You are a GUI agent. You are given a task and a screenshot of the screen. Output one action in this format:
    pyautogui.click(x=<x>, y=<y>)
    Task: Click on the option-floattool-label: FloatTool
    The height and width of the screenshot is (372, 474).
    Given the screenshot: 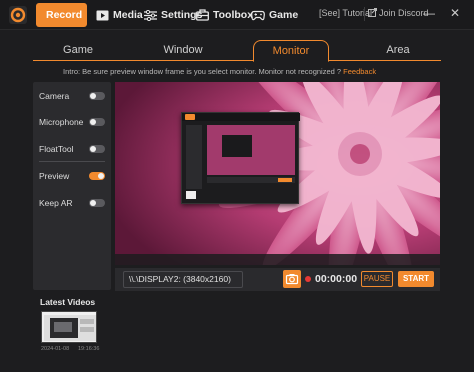 What is the action you would take?
    pyautogui.click(x=56, y=149)
    